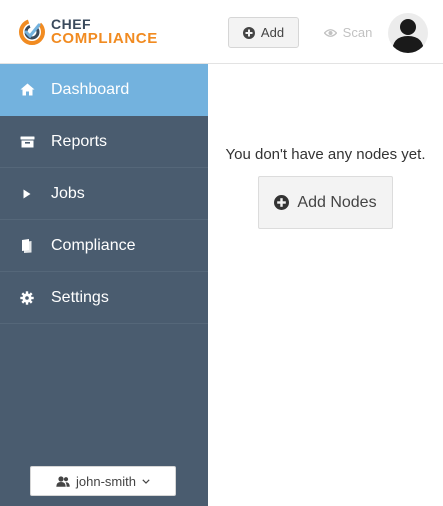 The width and height of the screenshot is (443, 506). I want to click on sidebar-item-label: Settings, so click(80, 297).